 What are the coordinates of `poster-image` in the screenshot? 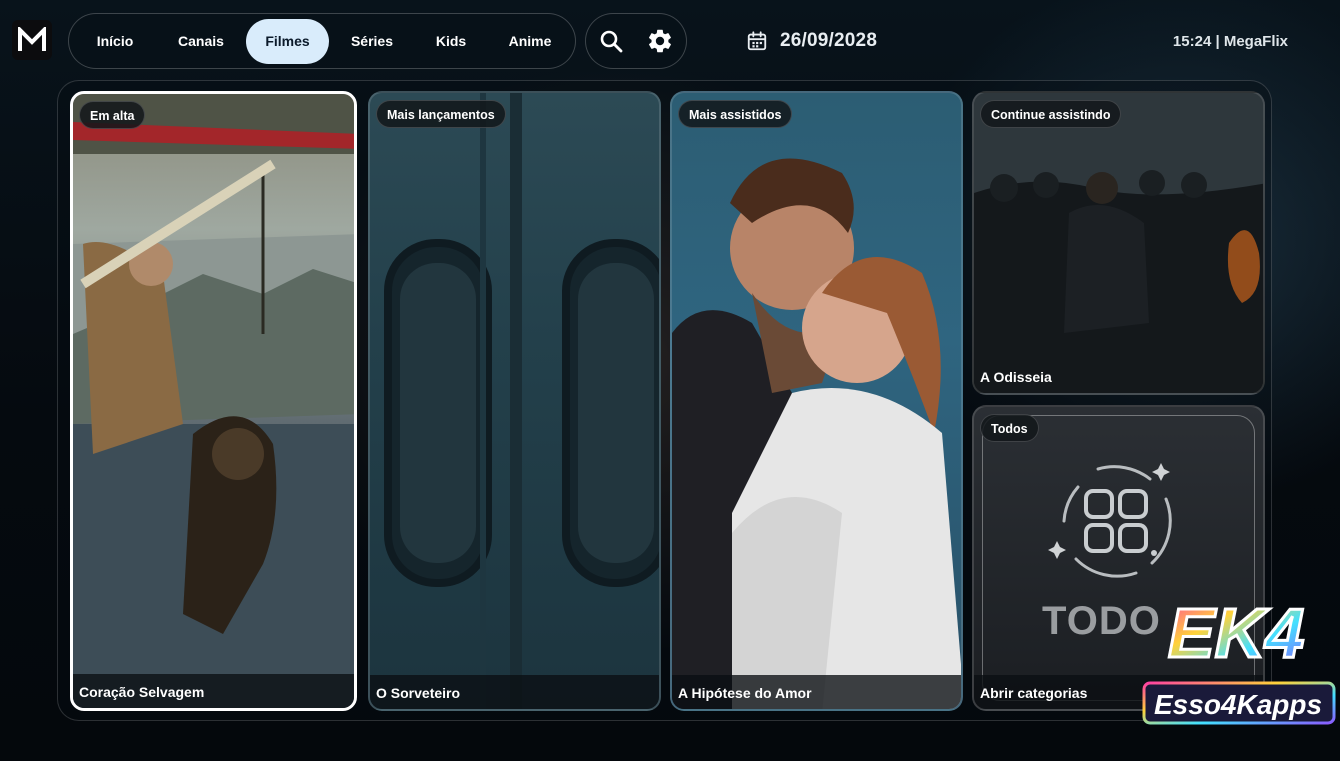 It's located at (1118, 243).